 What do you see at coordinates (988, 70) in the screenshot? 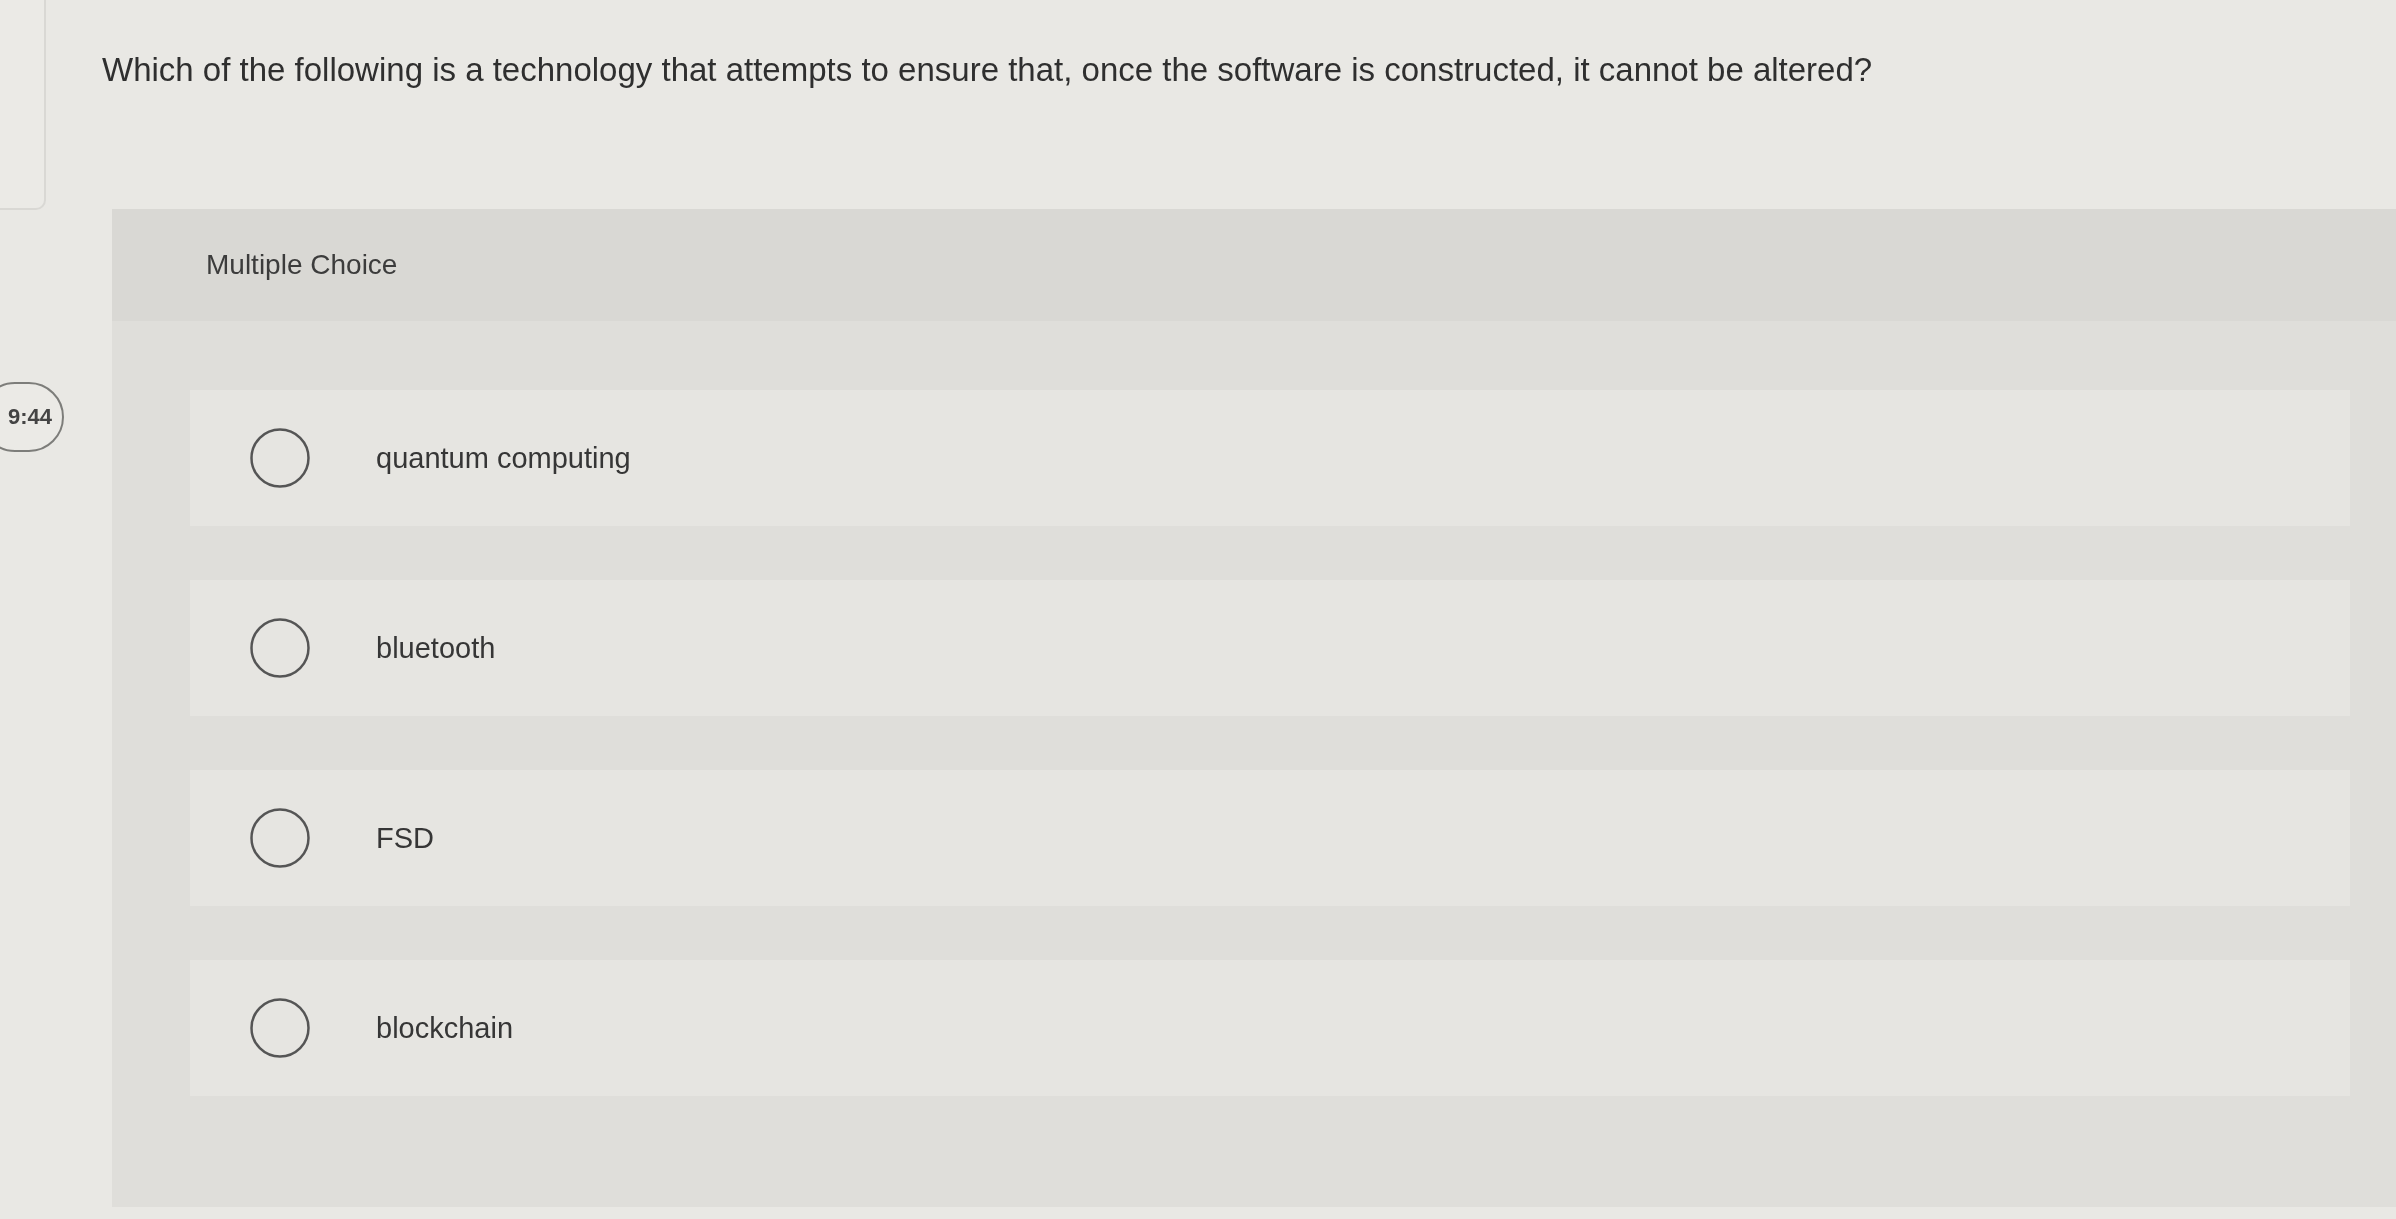
I see `question-text: Which of the following is a technology that attempts to ensure that, once the software is constructed, it cannot be altered?` at bounding box center [988, 70].